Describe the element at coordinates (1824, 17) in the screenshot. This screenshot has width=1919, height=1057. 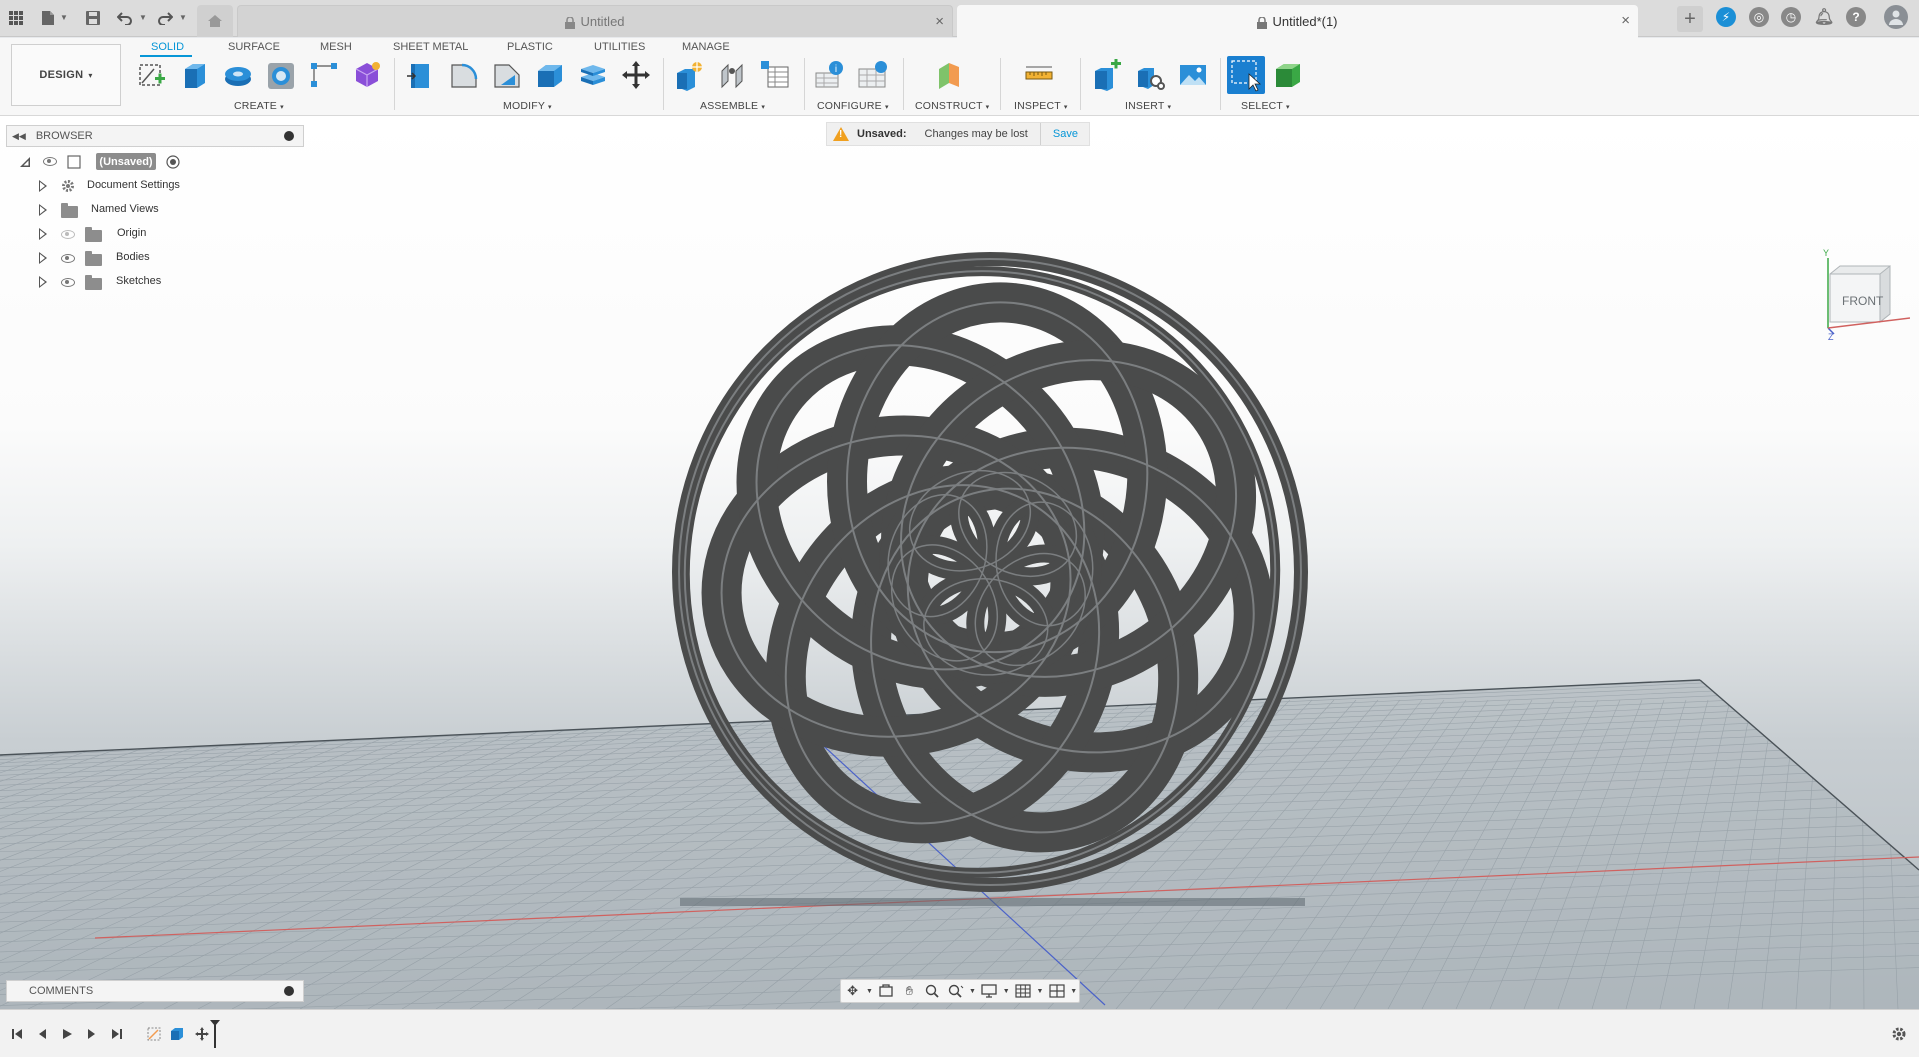
I see `notifications-bell-icon: 🔔︎` at that location.